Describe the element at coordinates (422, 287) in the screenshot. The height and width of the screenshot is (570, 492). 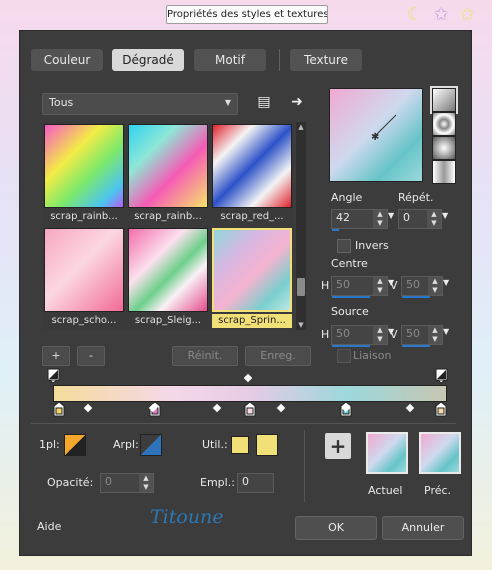
I see `center-v-spinner: 50 ▲ ▼` at that location.